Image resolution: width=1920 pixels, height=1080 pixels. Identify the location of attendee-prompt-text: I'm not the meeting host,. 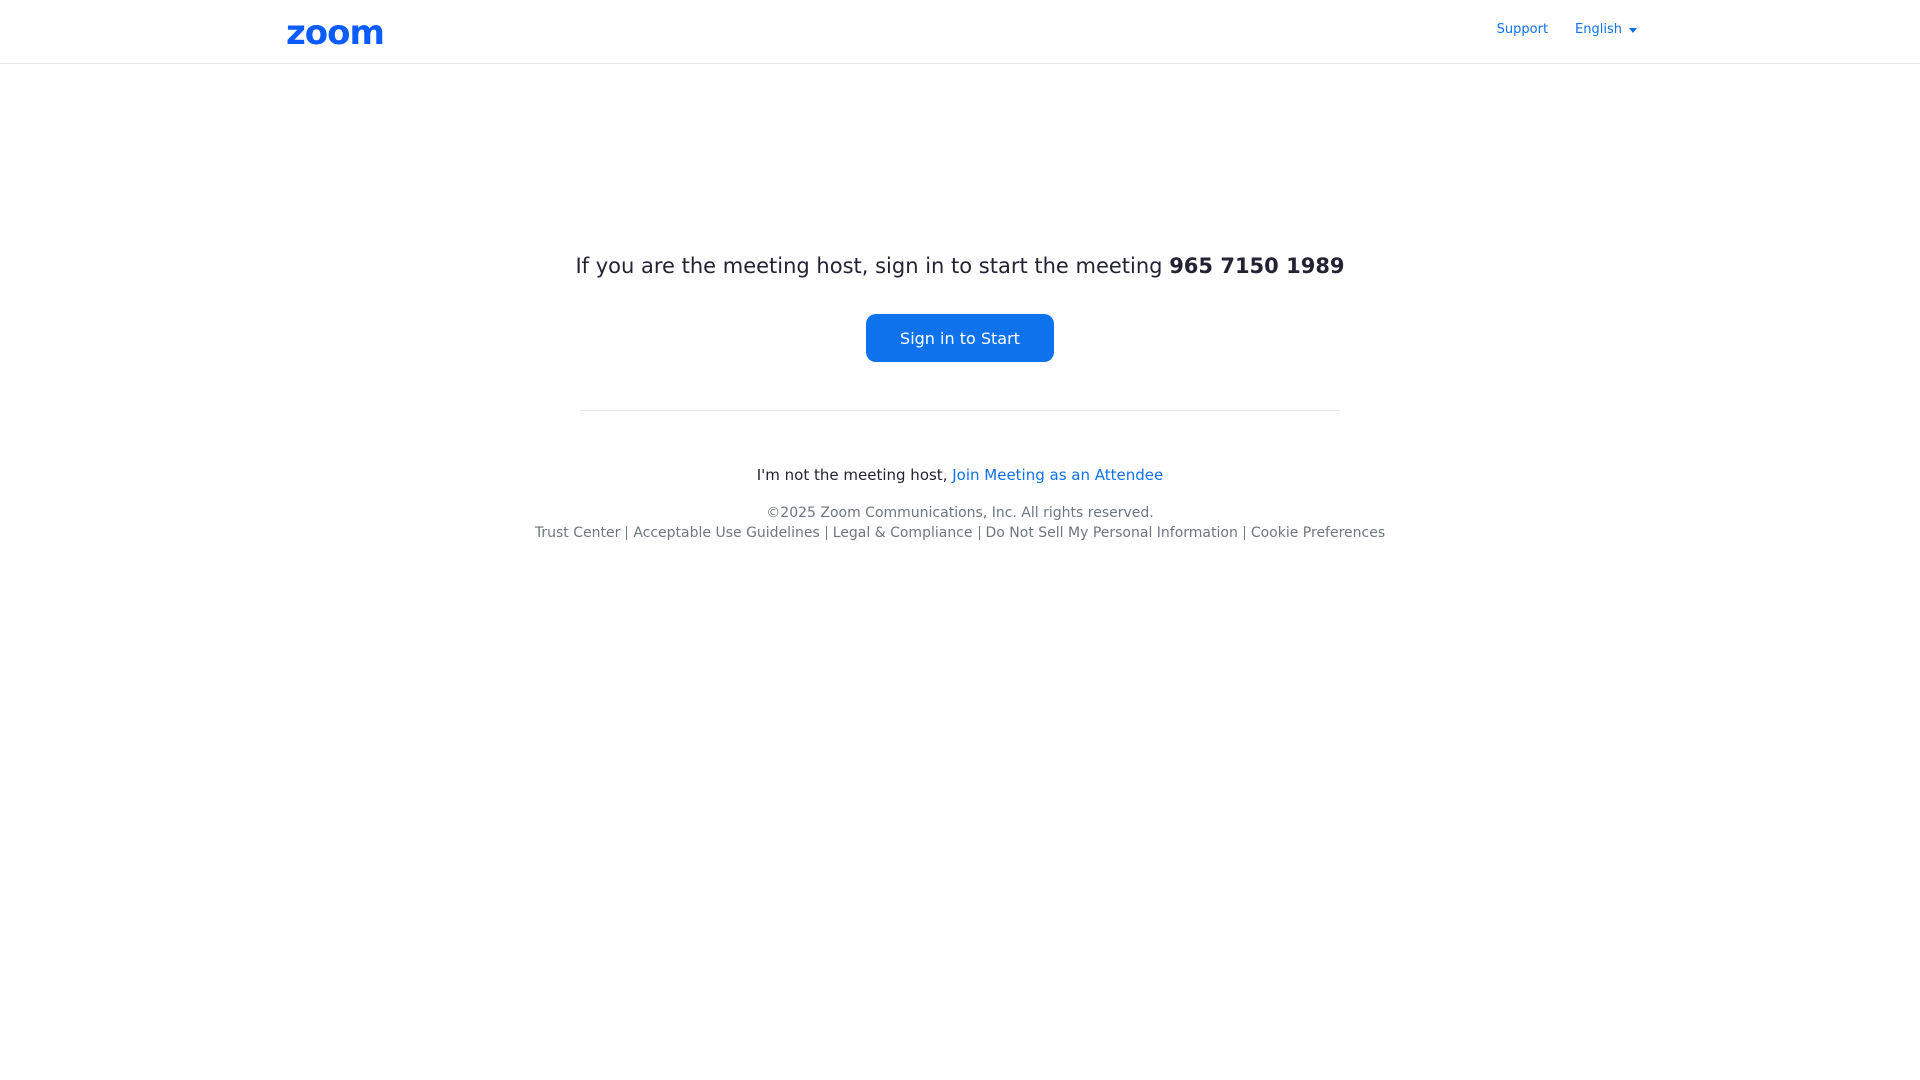
(854, 475).